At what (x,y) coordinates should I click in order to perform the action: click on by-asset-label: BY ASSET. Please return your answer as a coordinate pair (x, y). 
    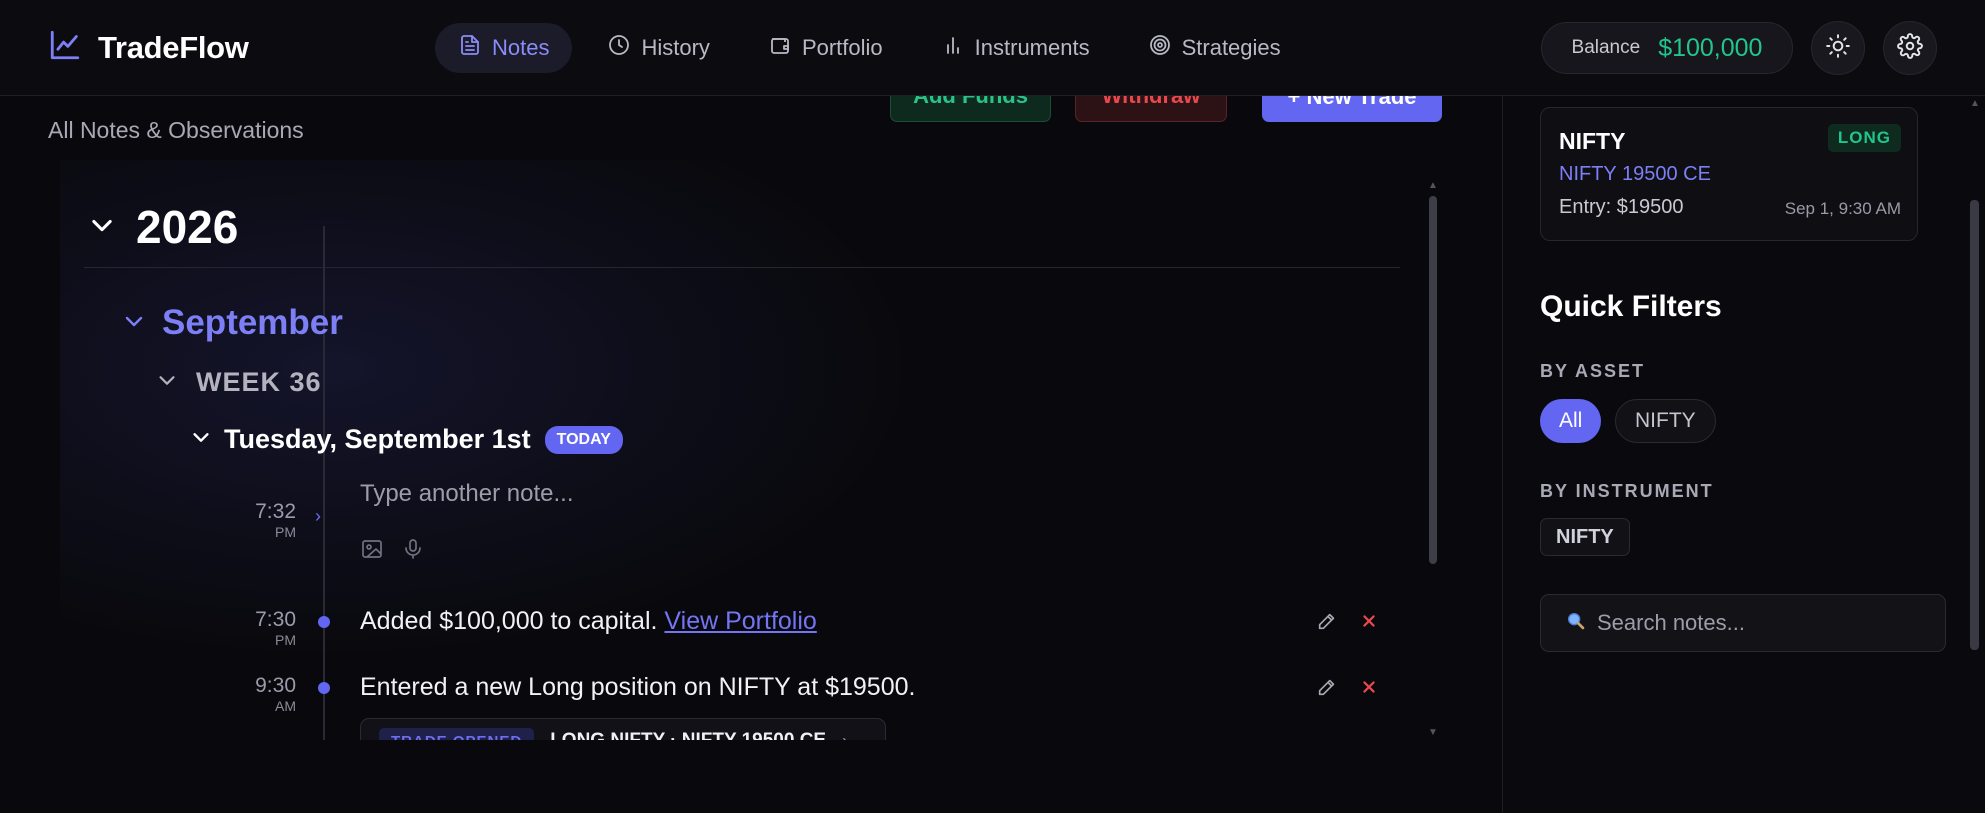
    Looking at the image, I should click on (1593, 371).